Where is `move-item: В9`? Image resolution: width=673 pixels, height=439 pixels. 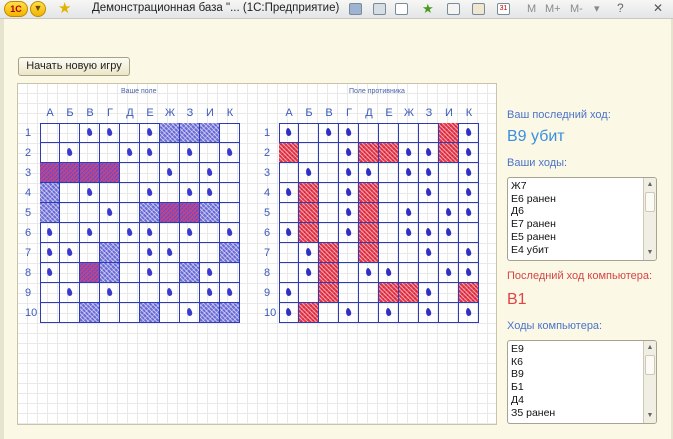 move-item: В9 is located at coordinates (583, 374).